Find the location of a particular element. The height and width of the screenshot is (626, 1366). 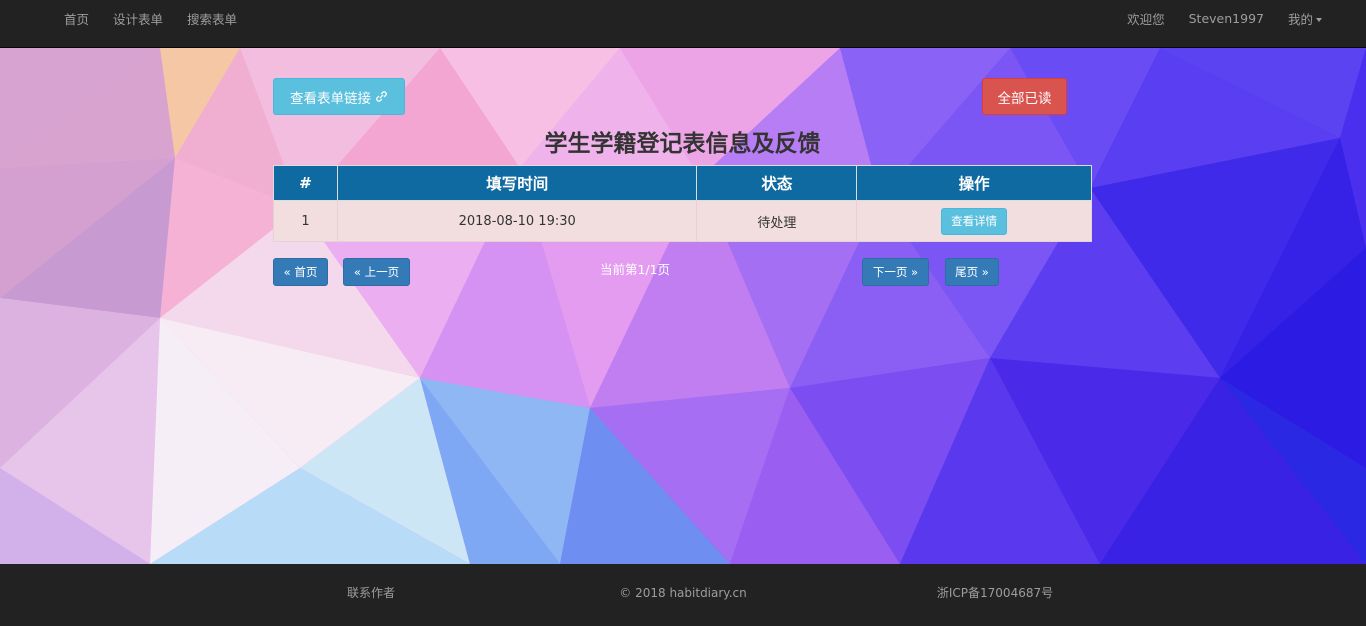

header-fill-time: 填写时间 is located at coordinates (517, 183).